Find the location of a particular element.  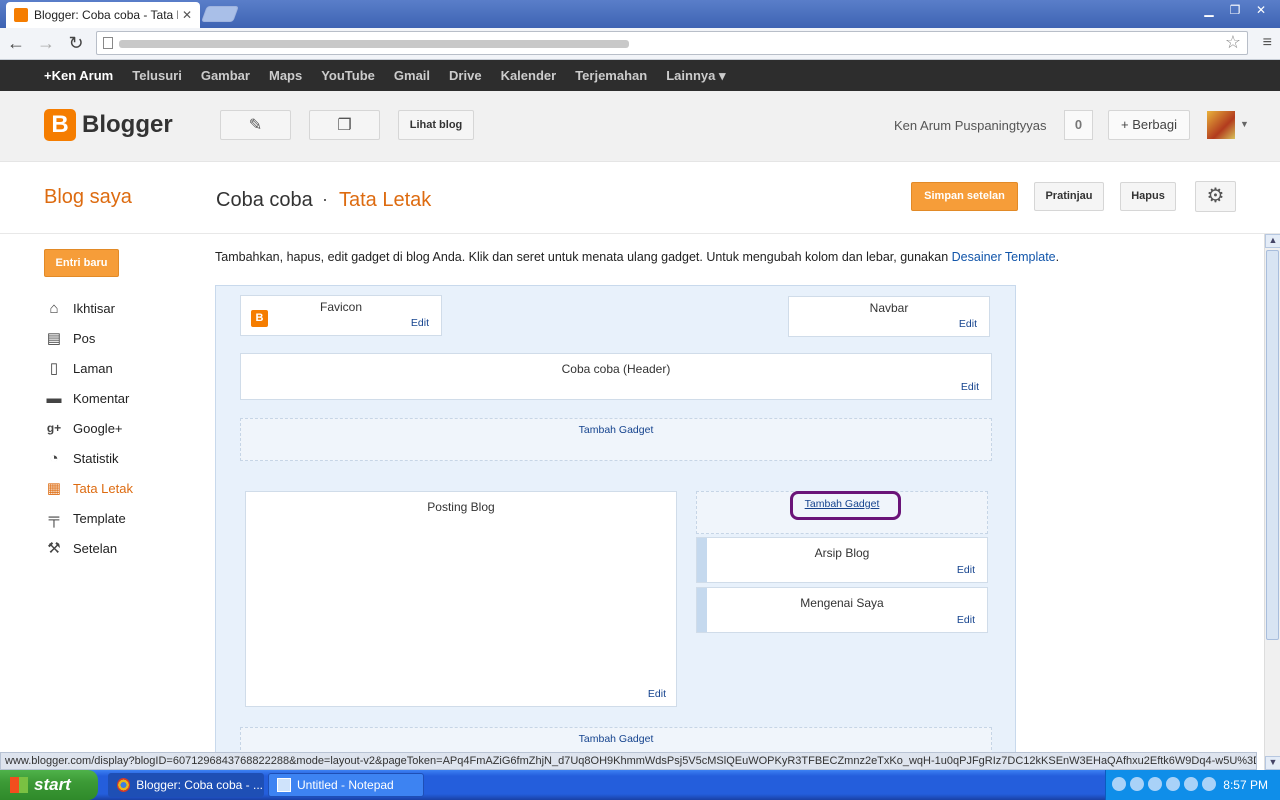

sidebar-item-settings: ⚒ Setelan is located at coordinates (88, 548).